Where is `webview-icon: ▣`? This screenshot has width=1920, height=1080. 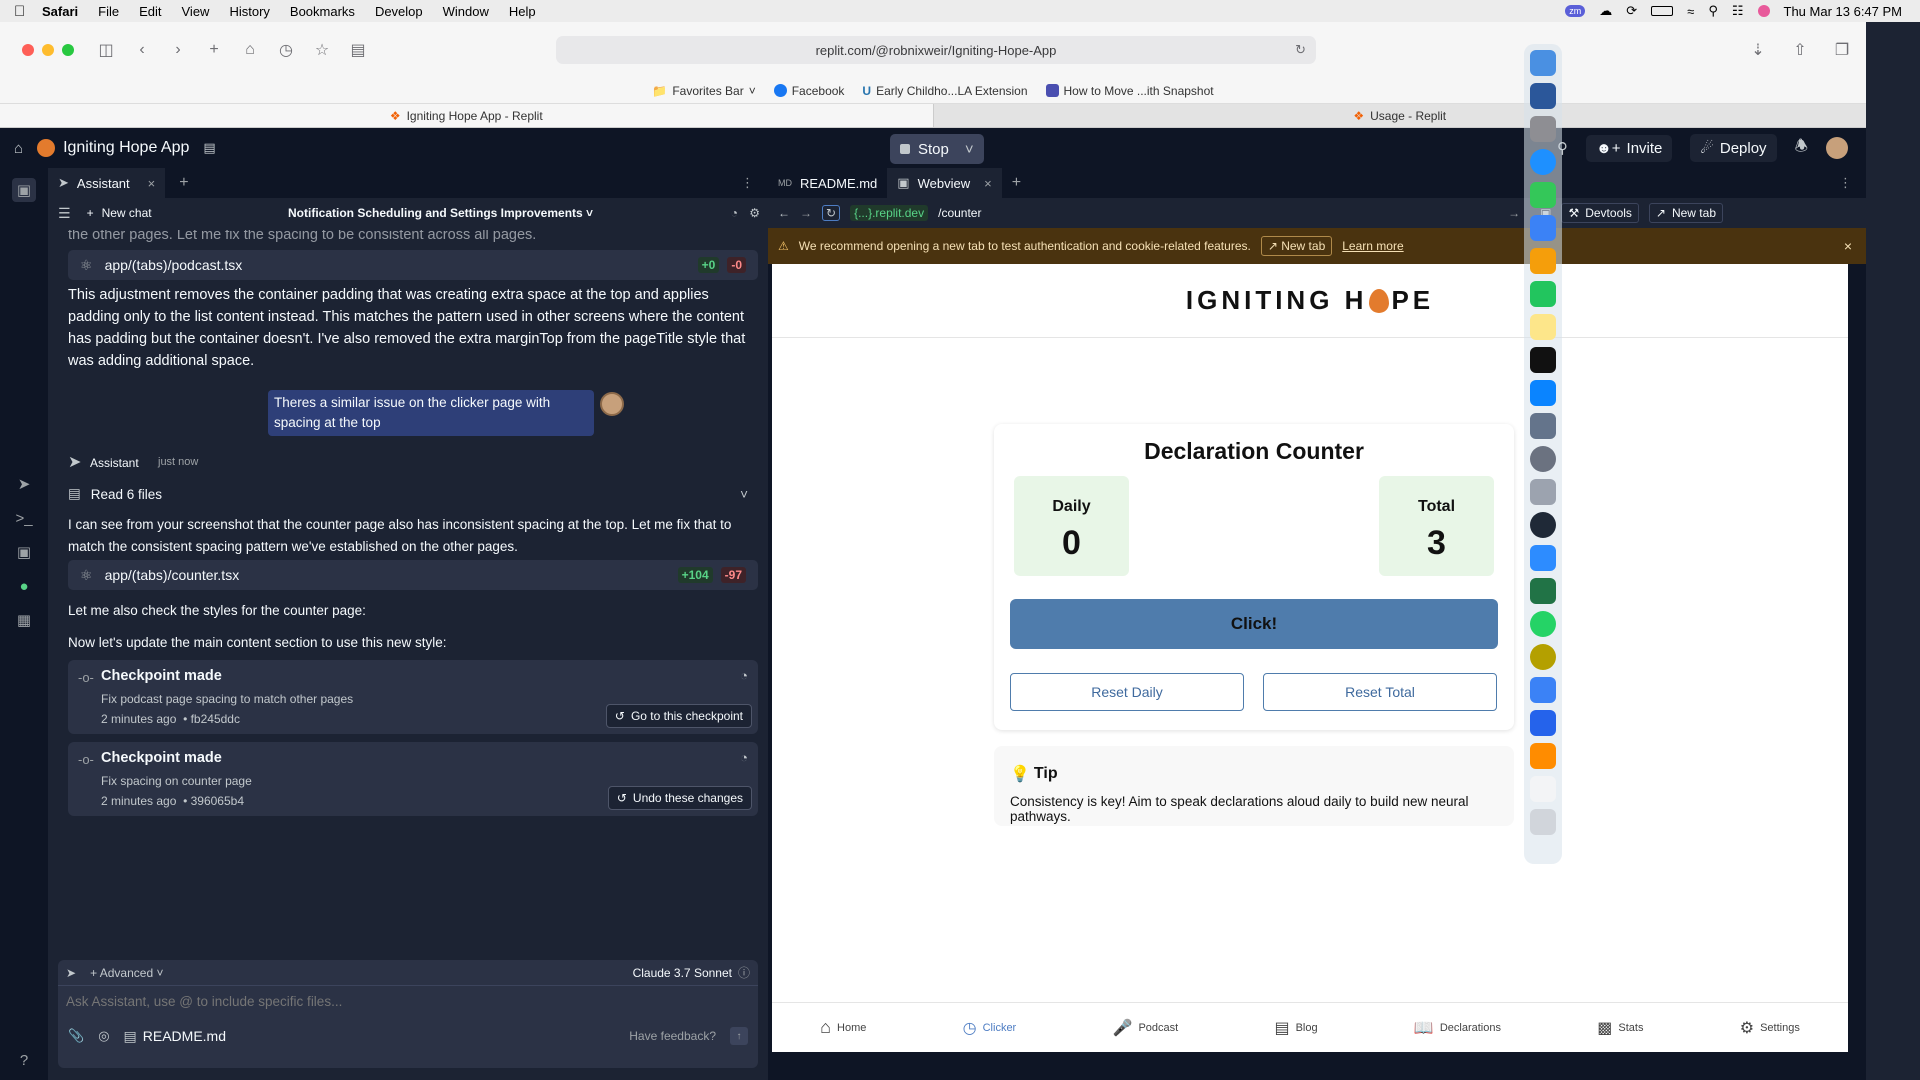 webview-icon: ▣ is located at coordinates (24, 552).